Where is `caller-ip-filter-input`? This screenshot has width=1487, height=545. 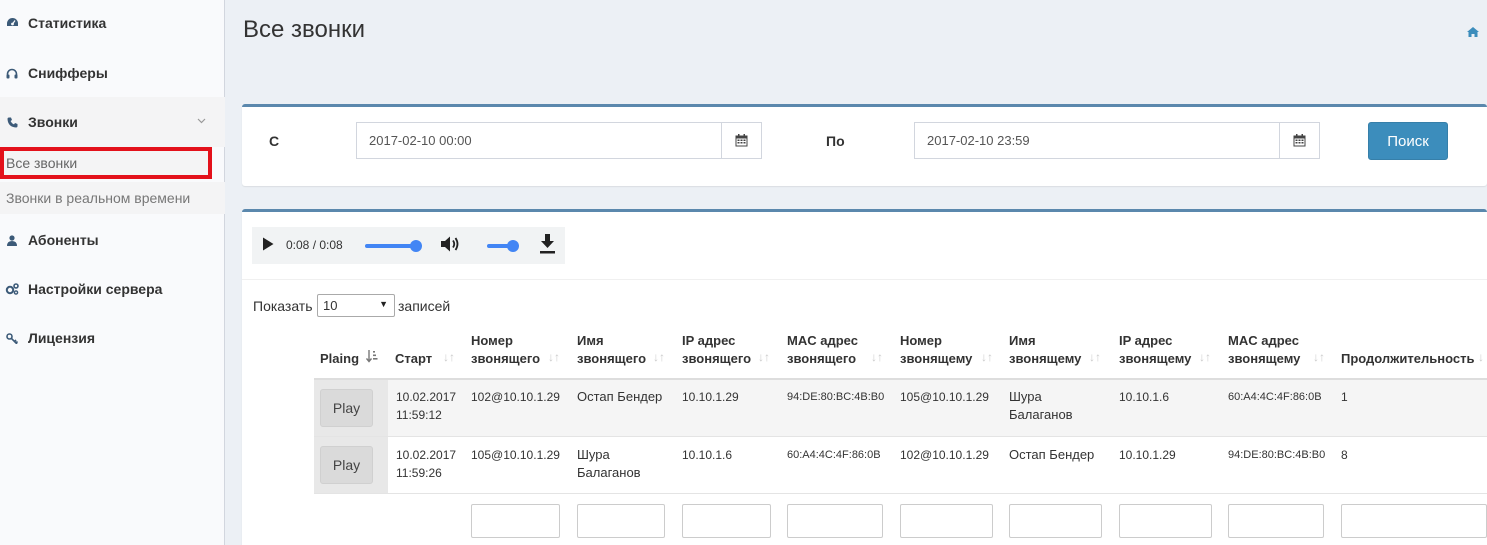
caller-ip-filter-input is located at coordinates (726, 521).